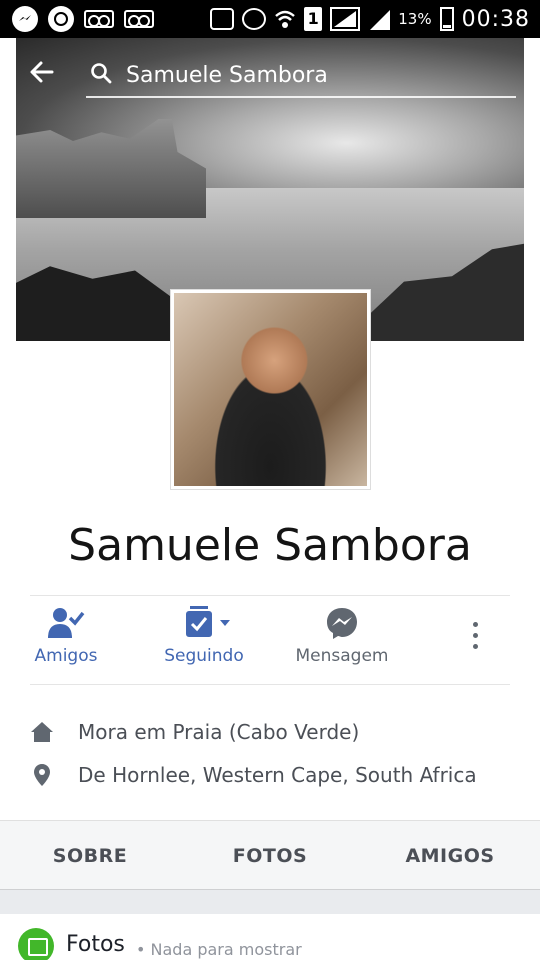  I want to click on friends-button: Amigos, so click(66, 641).